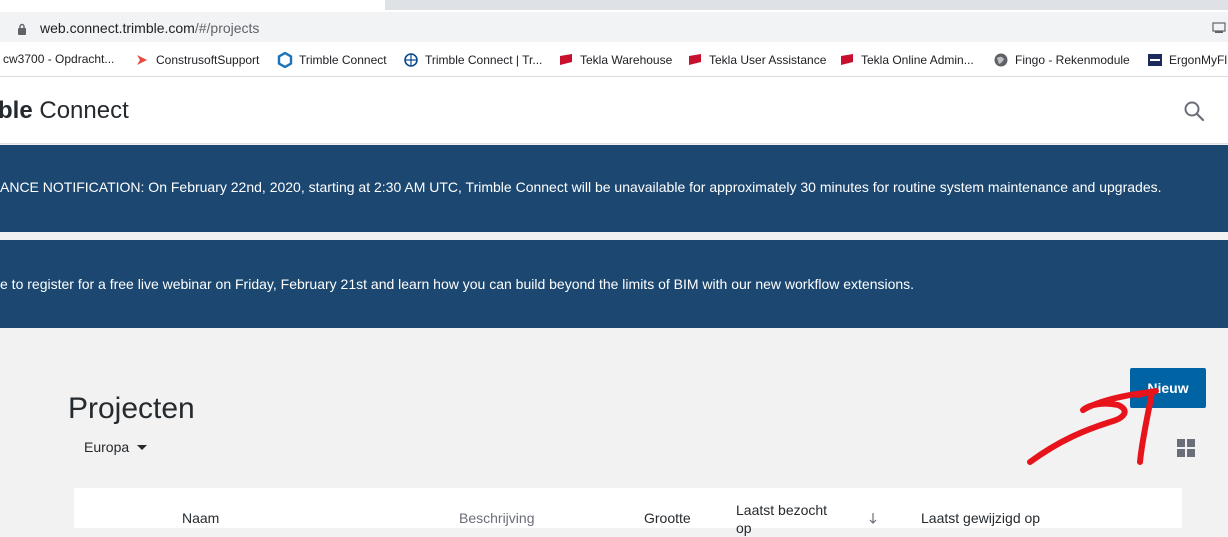  I want to click on url-field: web.connect.trimble.com/#/projects, so click(614, 27).